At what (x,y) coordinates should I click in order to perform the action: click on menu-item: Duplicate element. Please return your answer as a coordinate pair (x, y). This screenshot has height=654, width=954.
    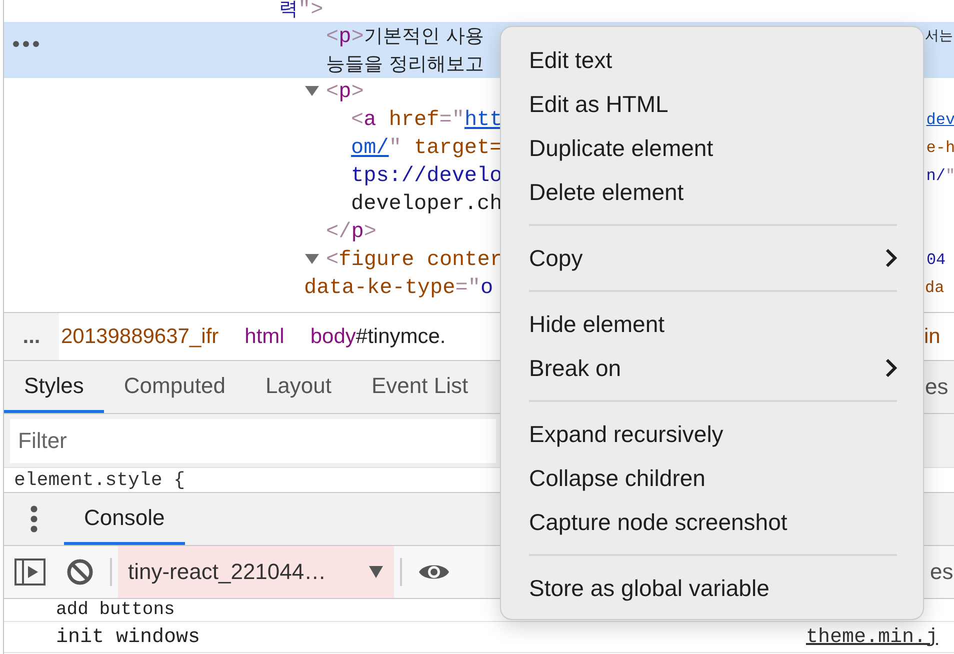
    Looking at the image, I should click on (712, 148).